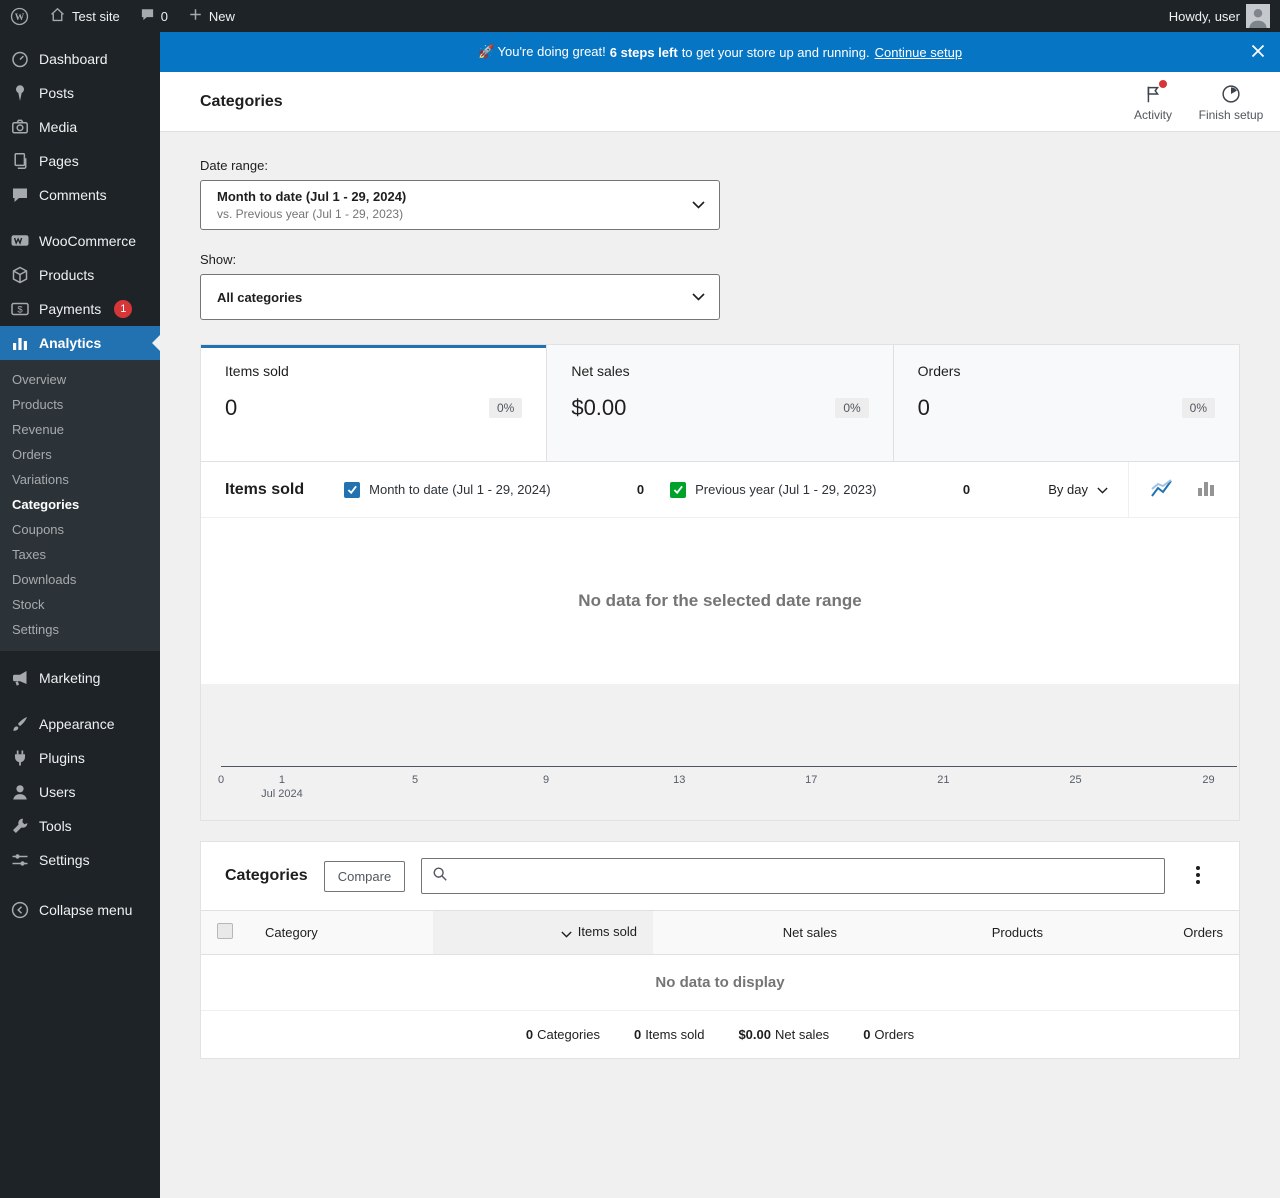 The height and width of the screenshot is (1198, 1280). What do you see at coordinates (265, 489) in the screenshot?
I see `chart-title: Items sold` at bounding box center [265, 489].